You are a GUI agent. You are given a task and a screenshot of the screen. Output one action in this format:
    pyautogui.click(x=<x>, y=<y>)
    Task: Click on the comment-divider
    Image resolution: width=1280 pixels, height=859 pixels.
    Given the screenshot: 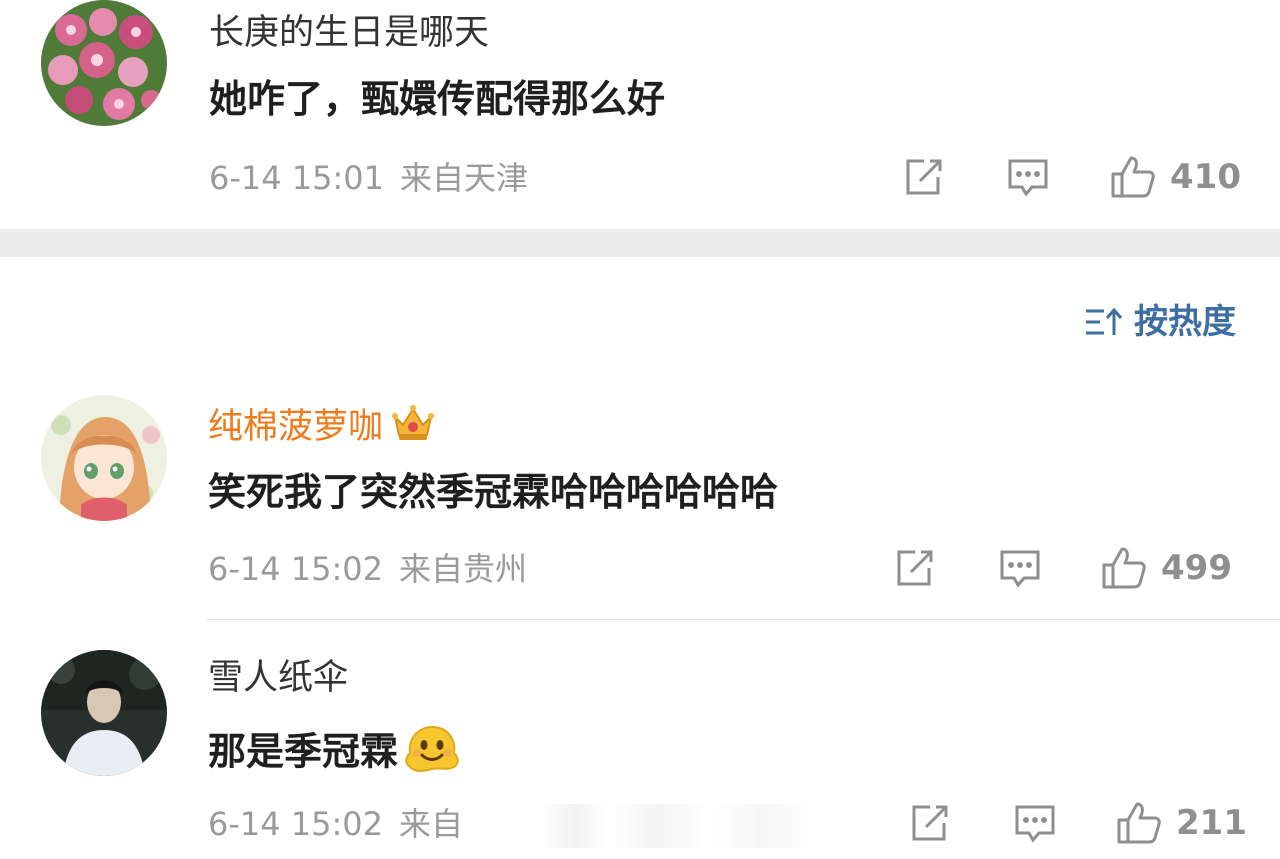 What is the action you would take?
    pyautogui.click(x=743, y=619)
    